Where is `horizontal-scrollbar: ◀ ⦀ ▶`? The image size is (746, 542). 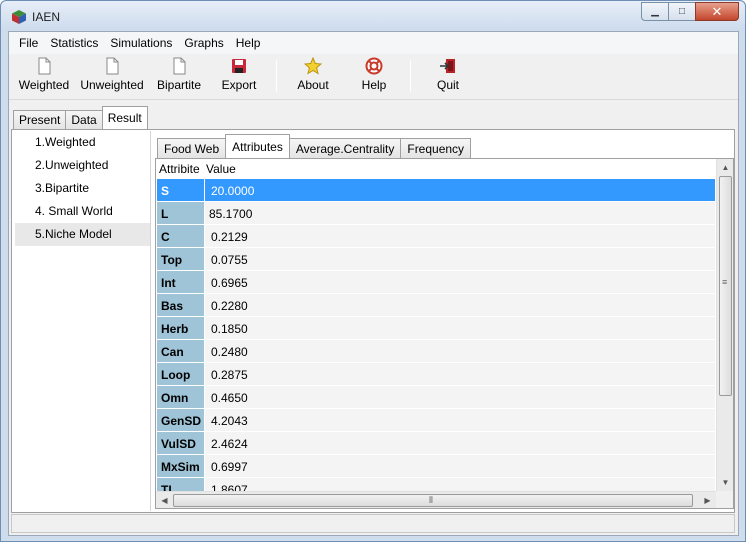
horizontal-scrollbar: ◀ ⦀ ▶ is located at coordinates (436, 499).